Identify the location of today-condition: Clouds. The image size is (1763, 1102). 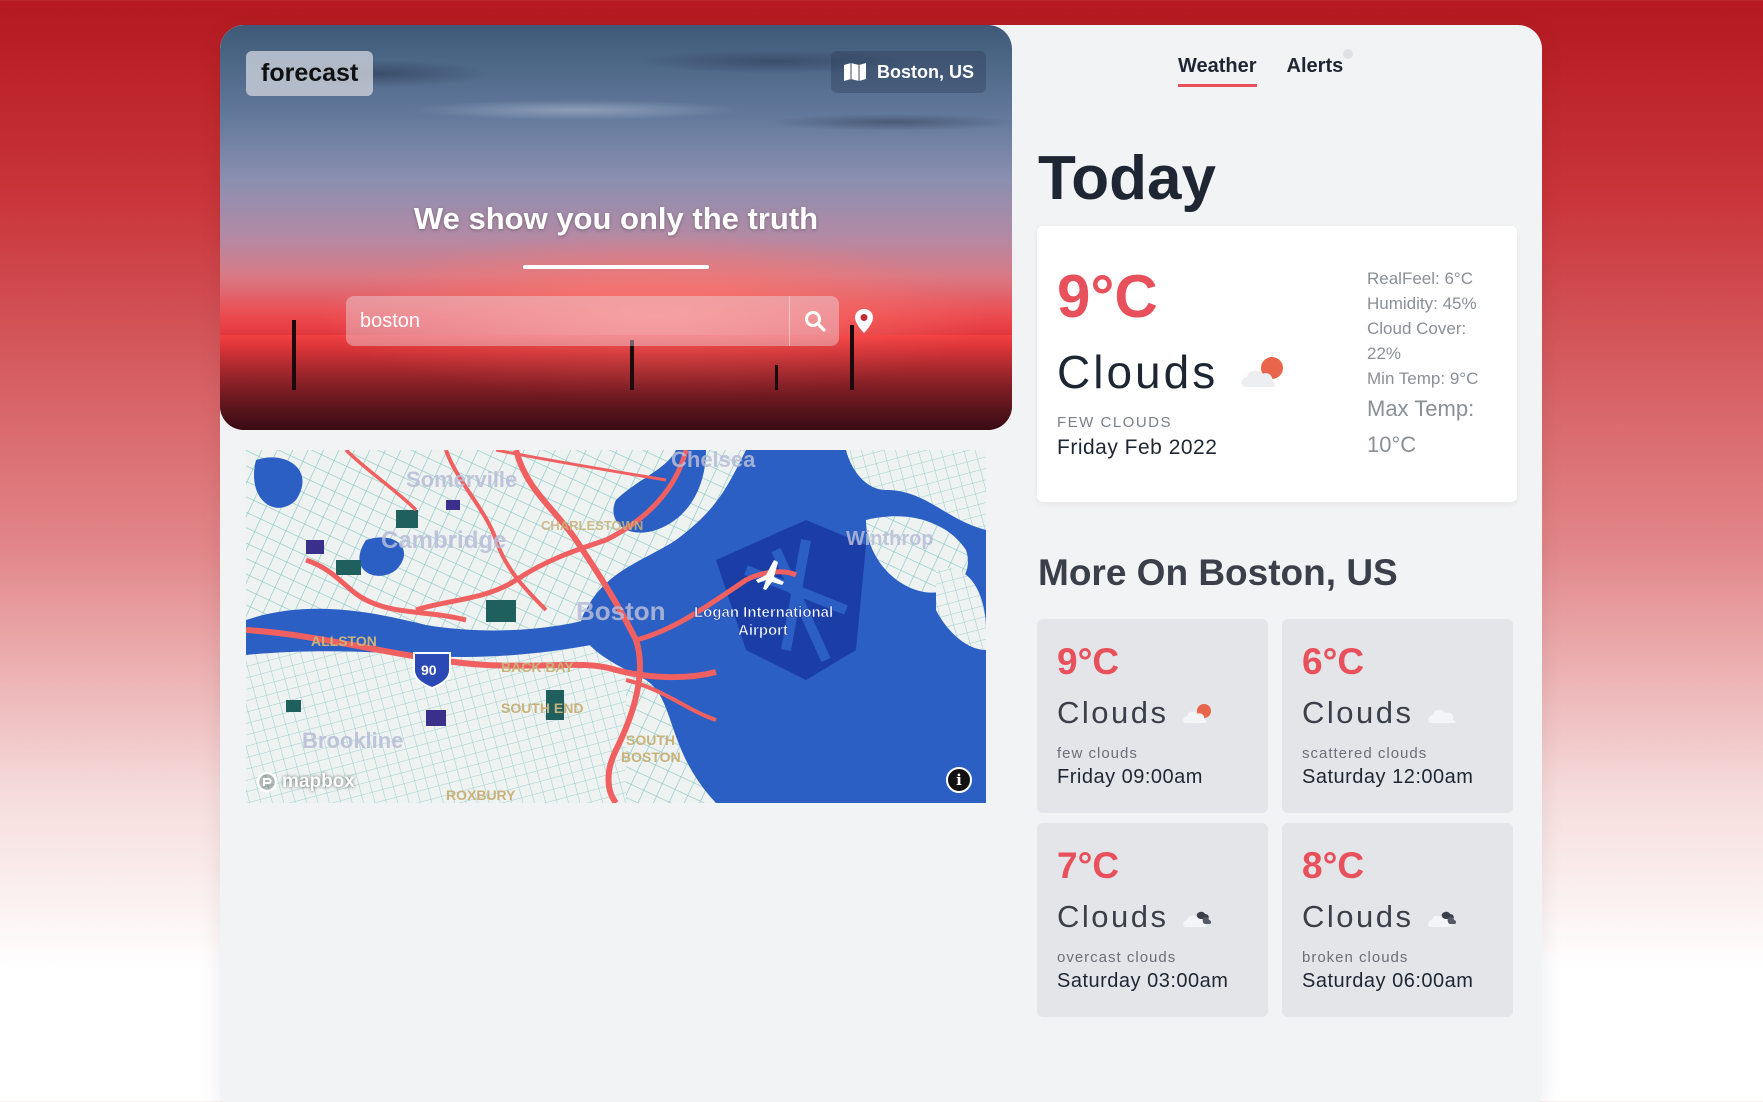
(1173, 372).